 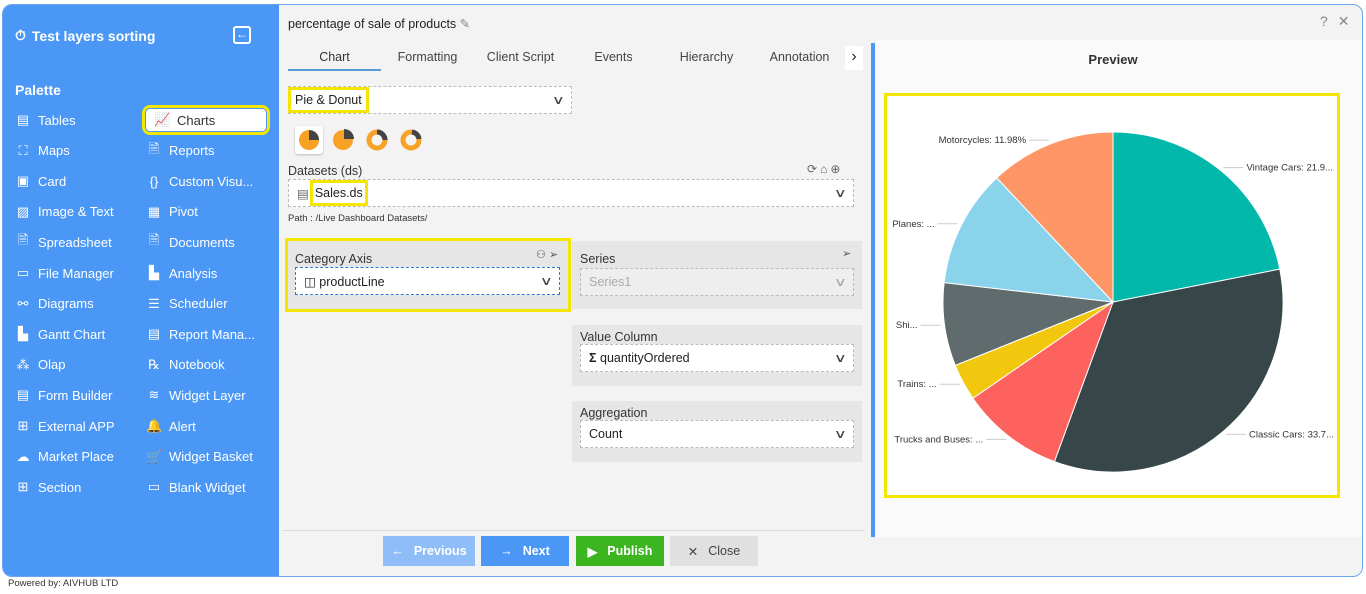 I want to click on sidebar-item-card: ▣ Card, so click(x=40, y=181).